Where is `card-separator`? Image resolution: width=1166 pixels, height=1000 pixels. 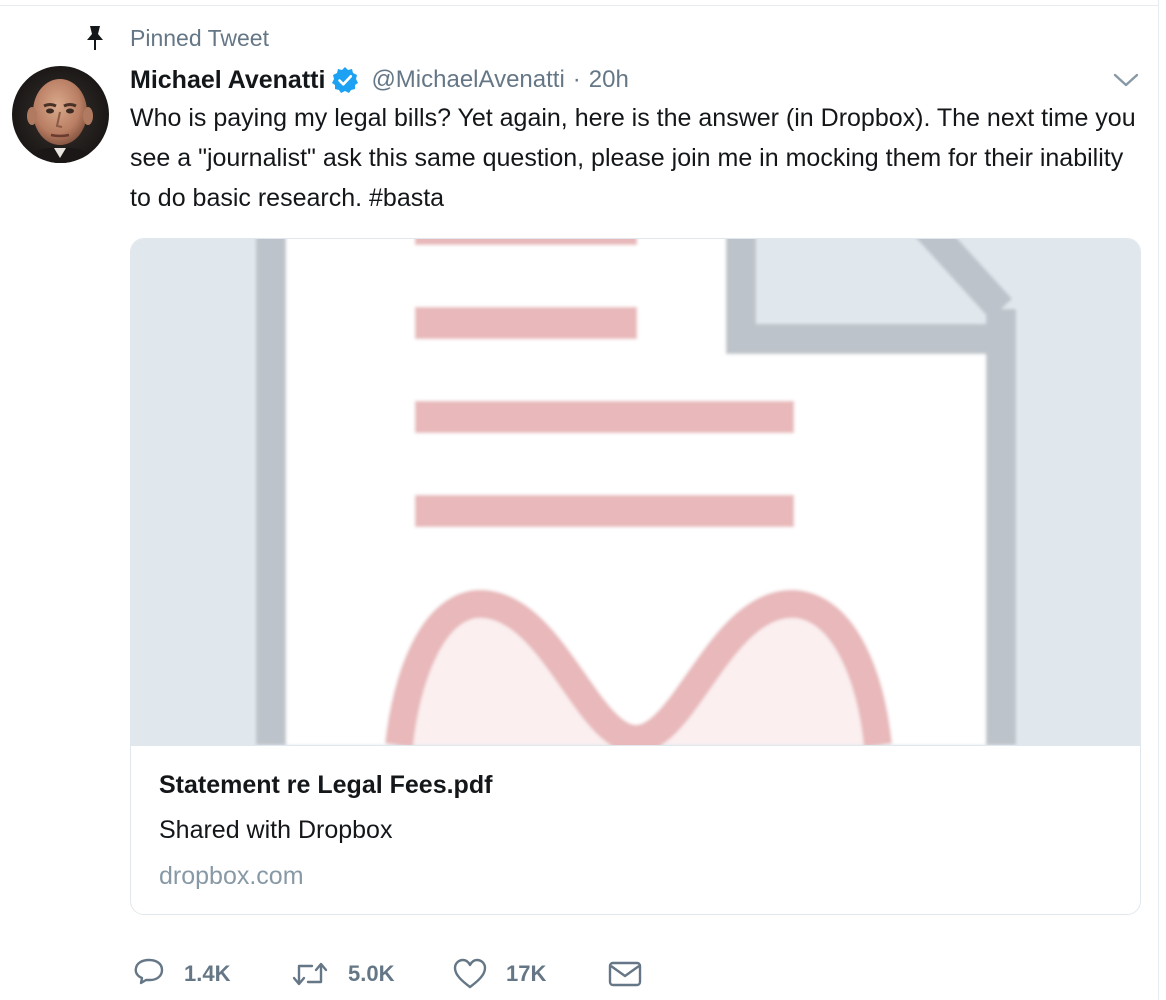
card-separator is located at coordinates (635, 745).